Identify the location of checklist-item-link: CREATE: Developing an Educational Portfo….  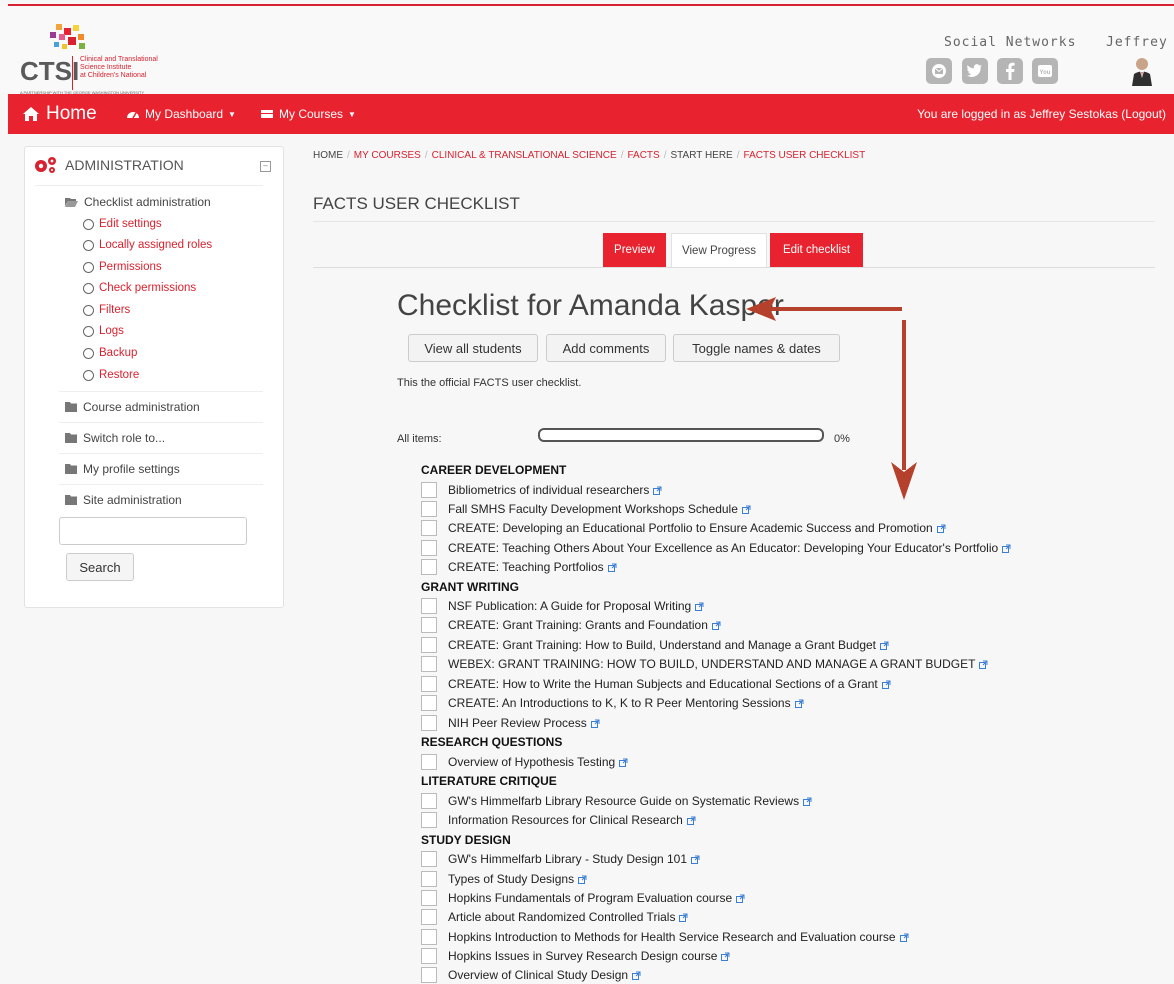
(690, 528).